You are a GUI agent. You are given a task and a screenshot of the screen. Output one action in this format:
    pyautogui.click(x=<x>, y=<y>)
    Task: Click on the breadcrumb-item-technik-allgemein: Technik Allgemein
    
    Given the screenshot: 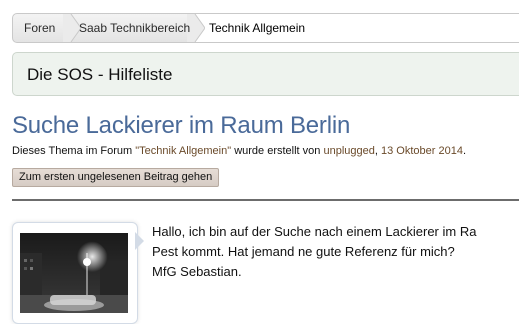 What is the action you would take?
    pyautogui.click(x=257, y=28)
    